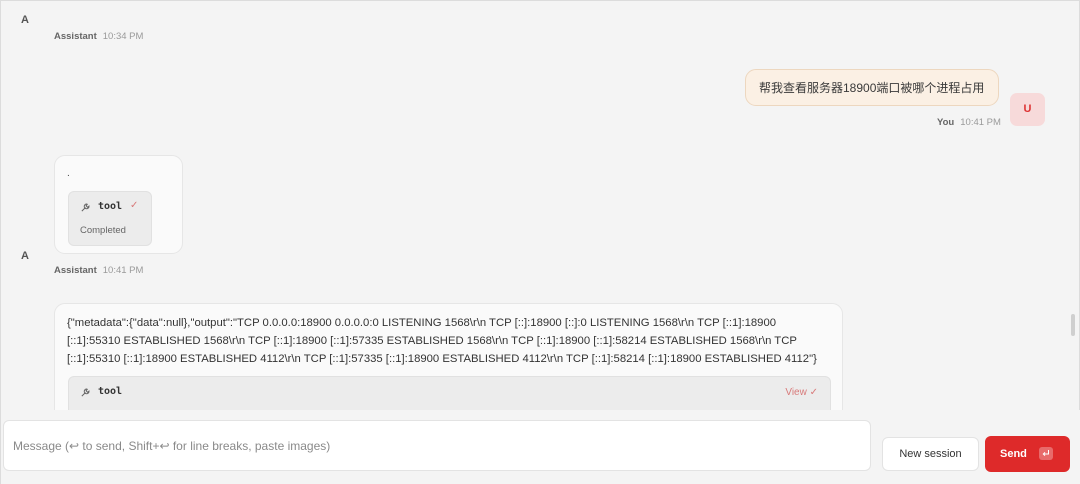 The height and width of the screenshot is (484, 1080). What do you see at coordinates (796, 392) in the screenshot?
I see `view-label: View` at bounding box center [796, 392].